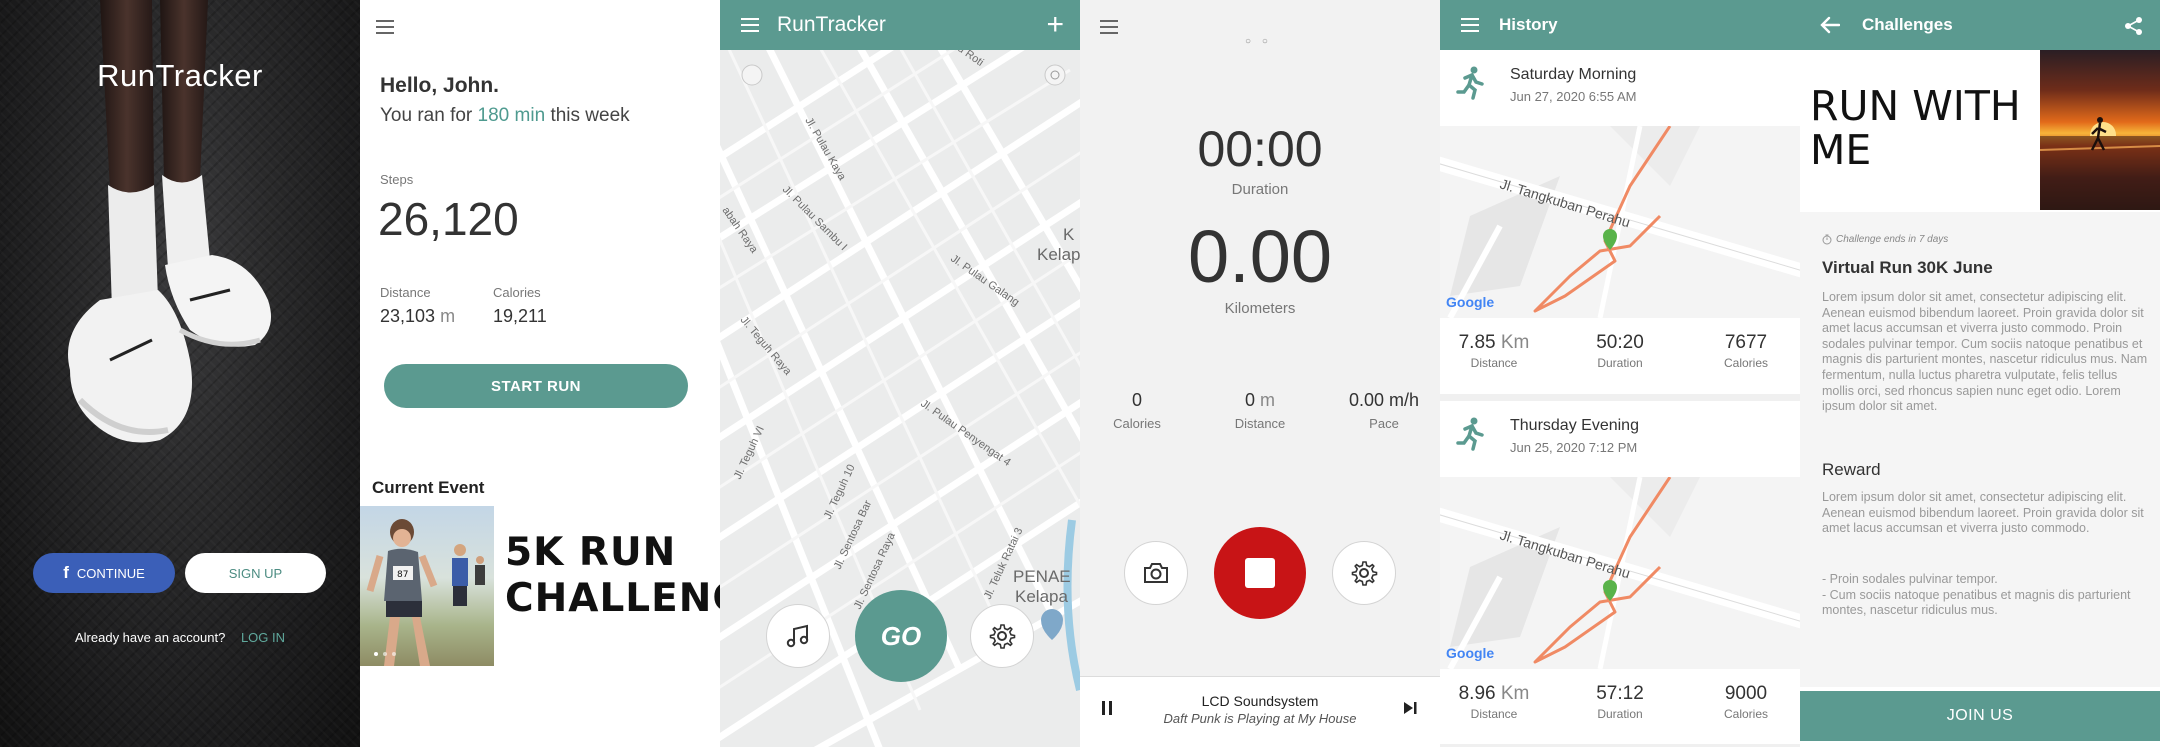  What do you see at coordinates (1410, 708) in the screenshot?
I see `skip-next-icon` at bounding box center [1410, 708].